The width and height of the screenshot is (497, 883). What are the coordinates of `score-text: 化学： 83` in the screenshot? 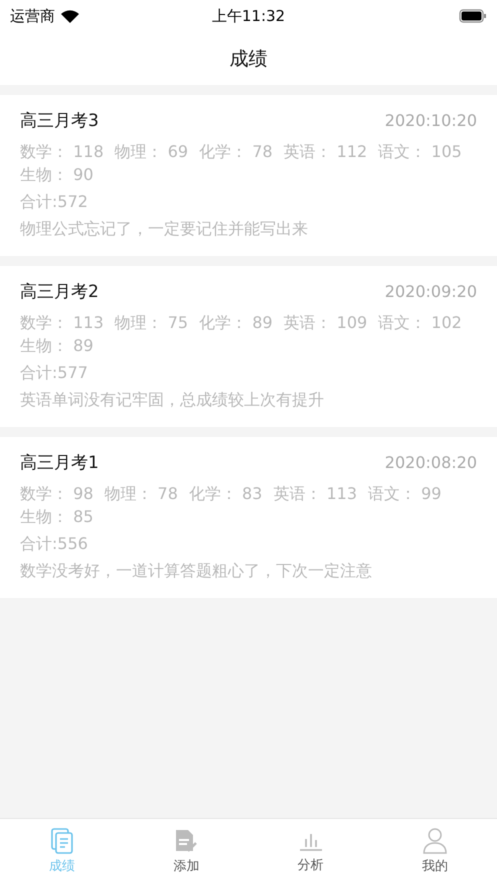 It's located at (225, 494).